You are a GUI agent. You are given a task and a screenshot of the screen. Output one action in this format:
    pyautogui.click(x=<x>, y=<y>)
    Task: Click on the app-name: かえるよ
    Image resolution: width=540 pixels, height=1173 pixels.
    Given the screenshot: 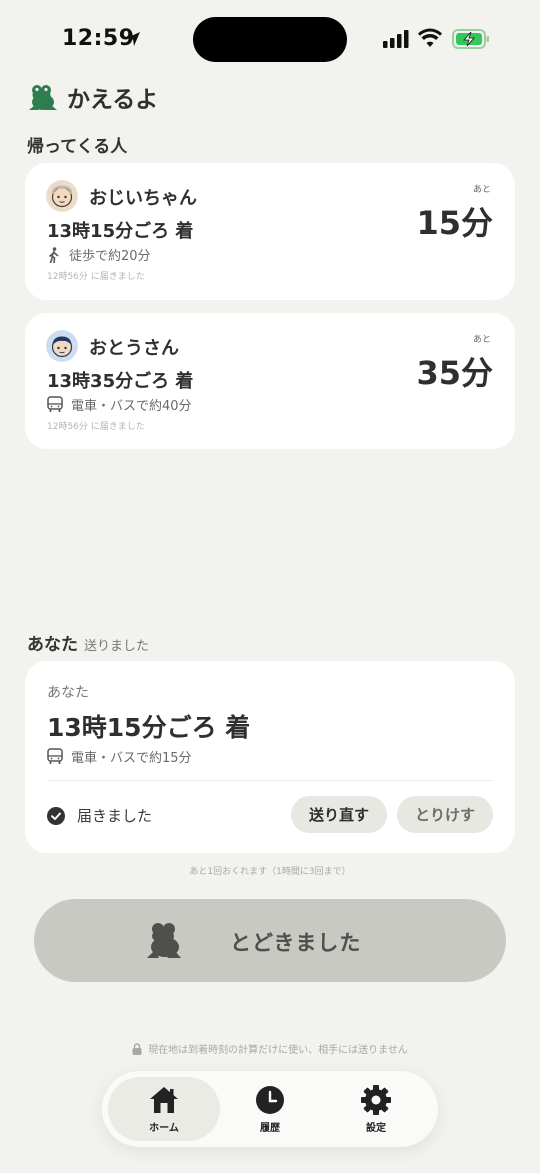 What is the action you would take?
    pyautogui.click(x=113, y=100)
    